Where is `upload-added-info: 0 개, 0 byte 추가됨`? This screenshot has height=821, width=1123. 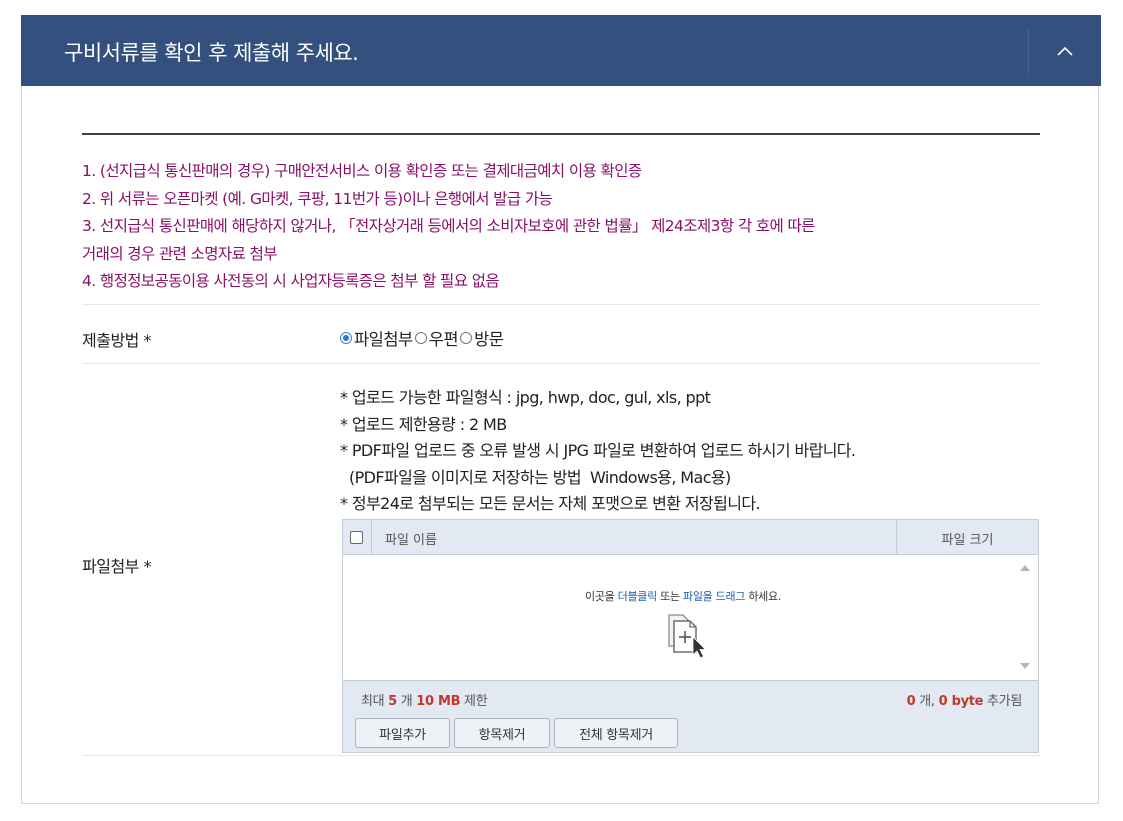 upload-added-info: 0 개, 0 byte 추가됨 is located at coordinates (965, 699).